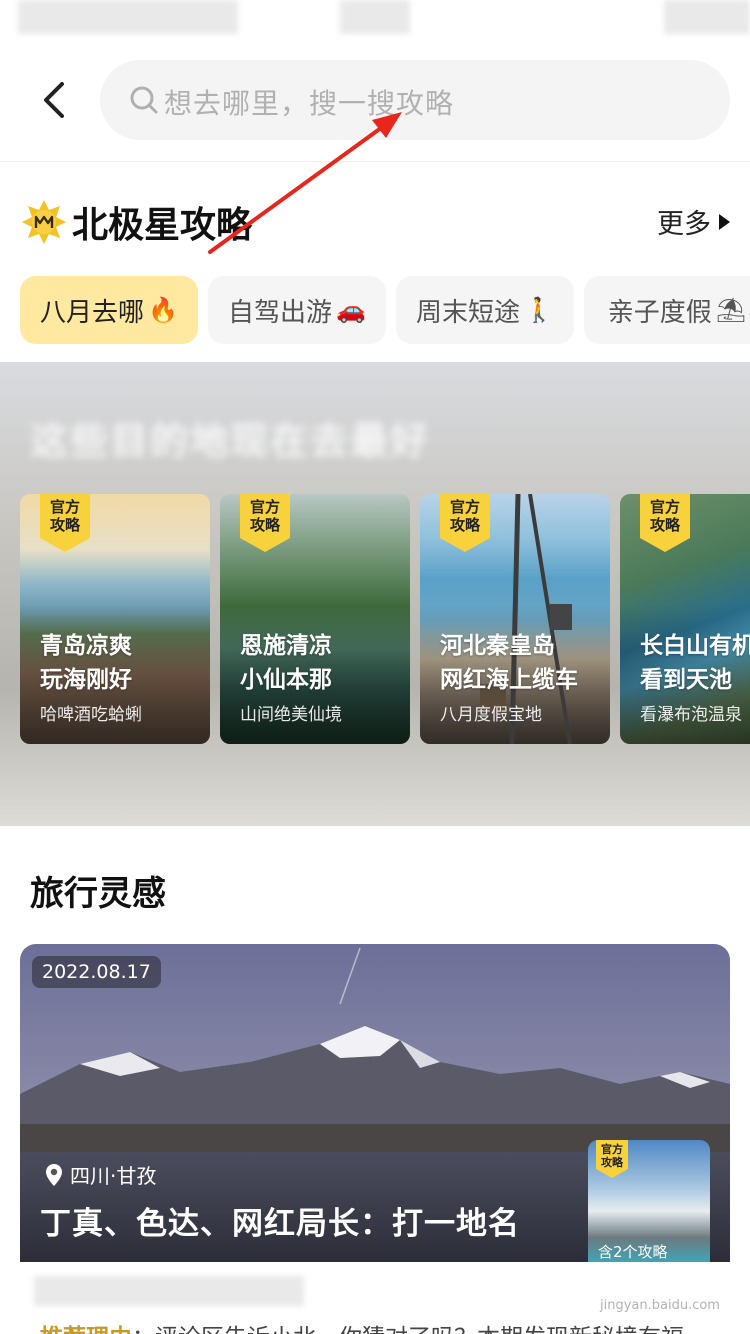 The image size is (750, 1334). Describe the element at coordinates (169, 1291) in the screenshot. I see `blurred-author` at that location.